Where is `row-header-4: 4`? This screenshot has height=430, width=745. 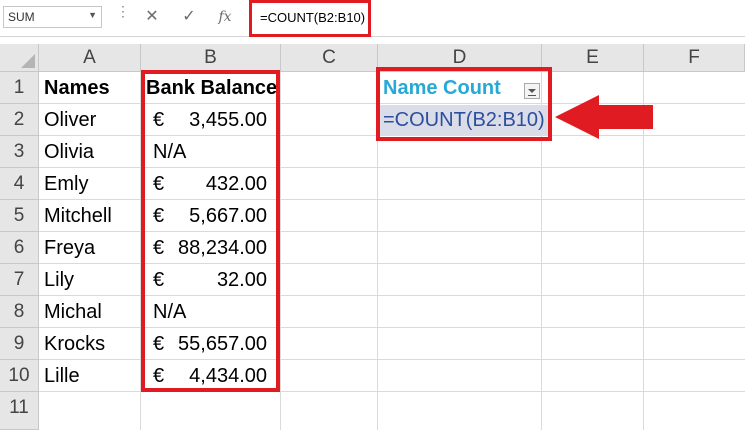 row-header-4: 4 is located at coordinates (19, 184).